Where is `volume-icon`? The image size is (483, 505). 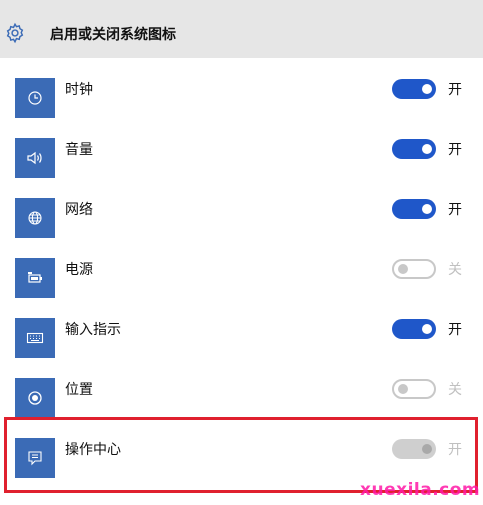
volume-icon is located at coordinates (35, 158).